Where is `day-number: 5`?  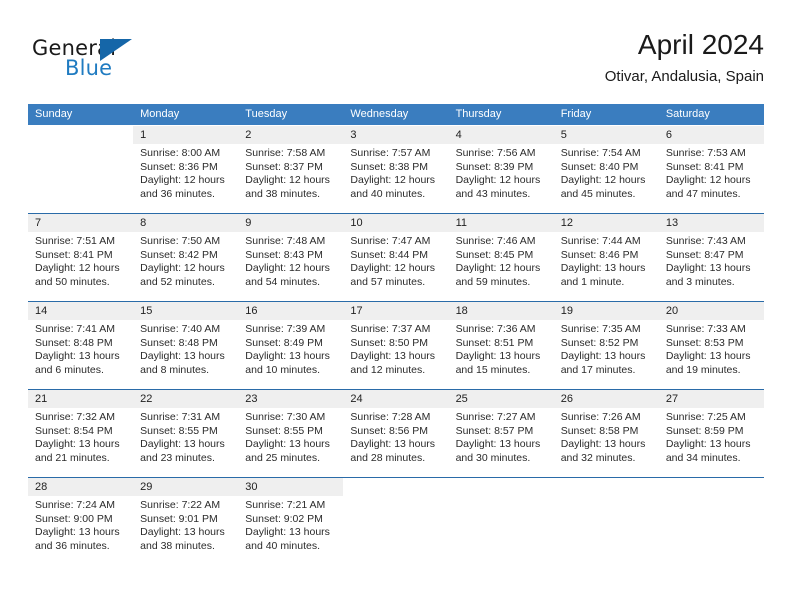
day-number: 5 is located at coordinates (606, 135).